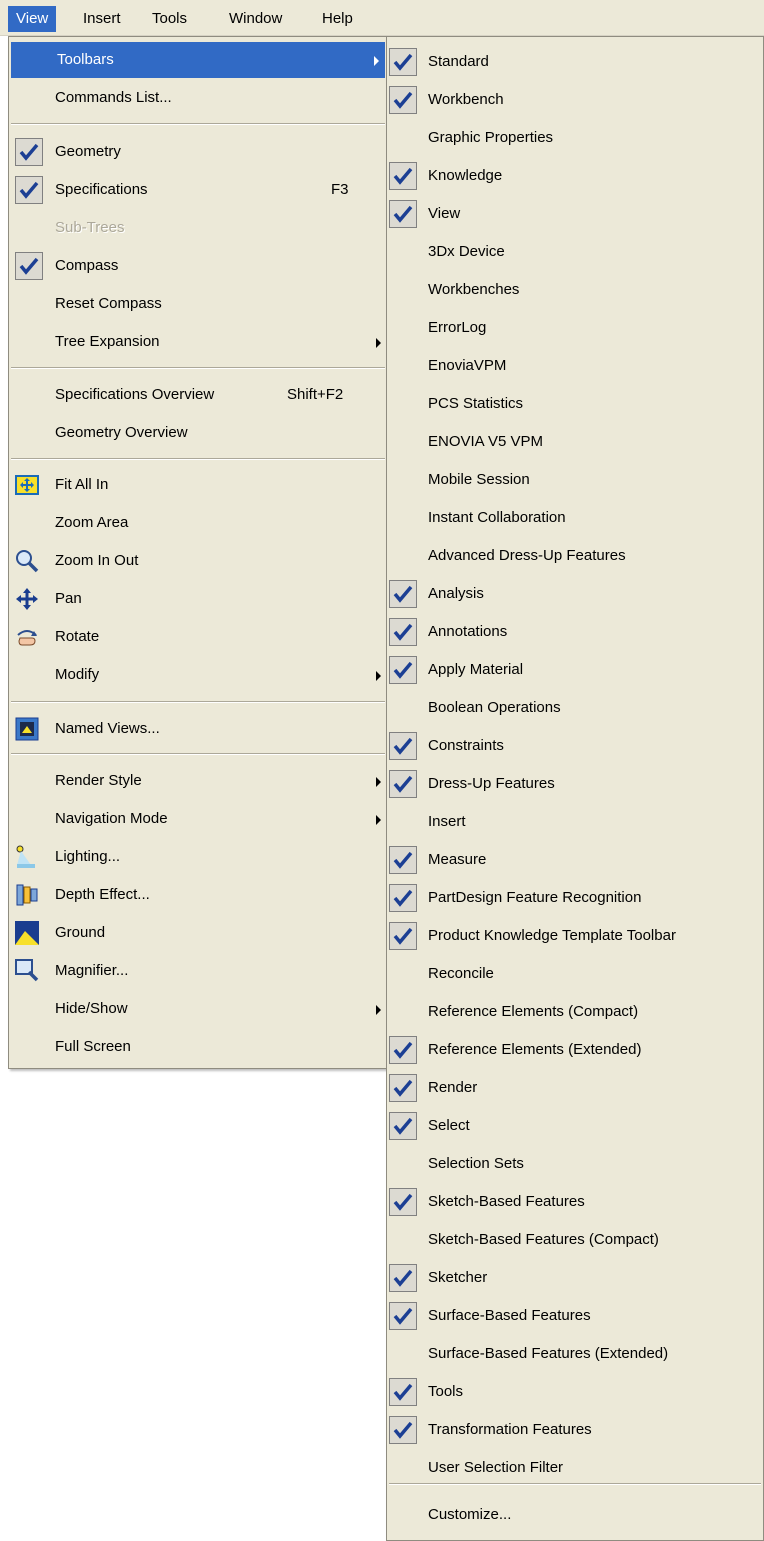 The width and height of the screenshot is (764, 1541). Describe the element at coordinates (474, 289) in the screenshot. I see `menu-item-label: Workbenches` at that location.